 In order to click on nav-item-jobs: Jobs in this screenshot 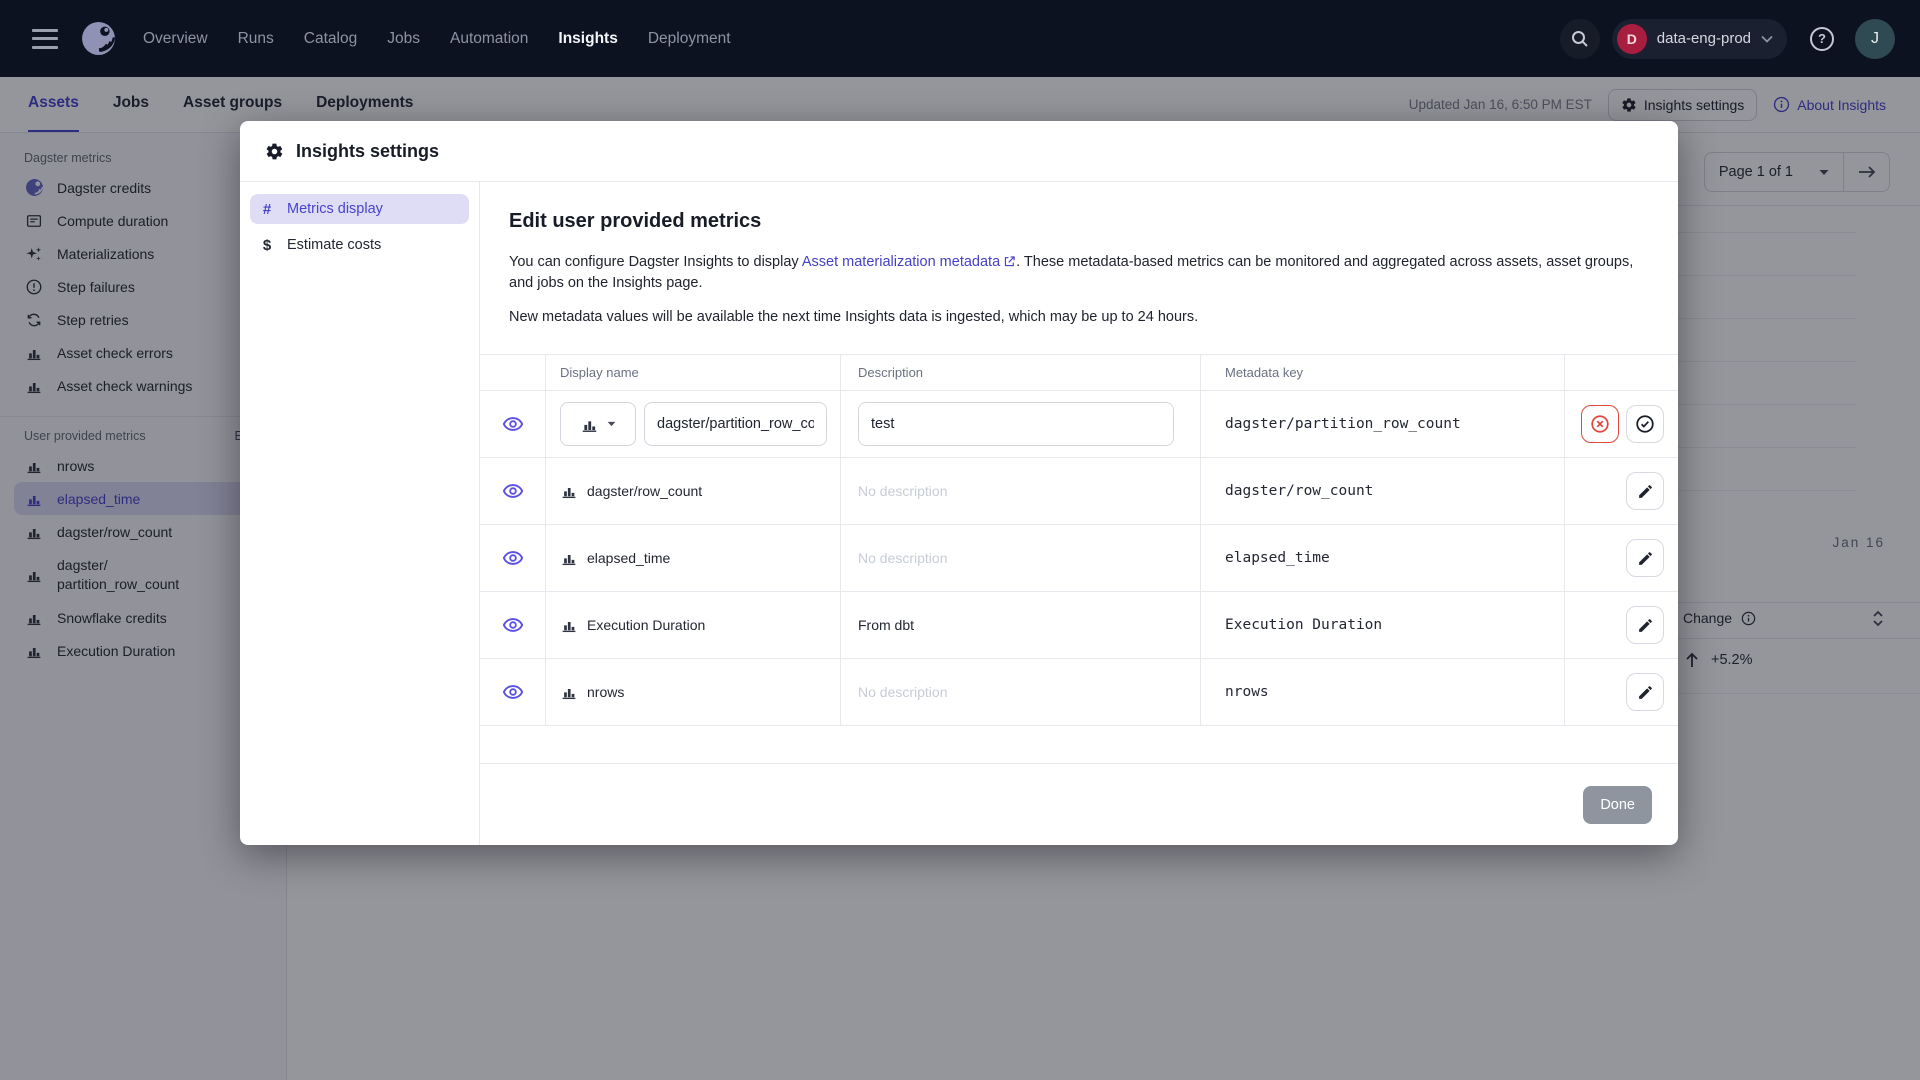, I will do `click(403, 39)`.